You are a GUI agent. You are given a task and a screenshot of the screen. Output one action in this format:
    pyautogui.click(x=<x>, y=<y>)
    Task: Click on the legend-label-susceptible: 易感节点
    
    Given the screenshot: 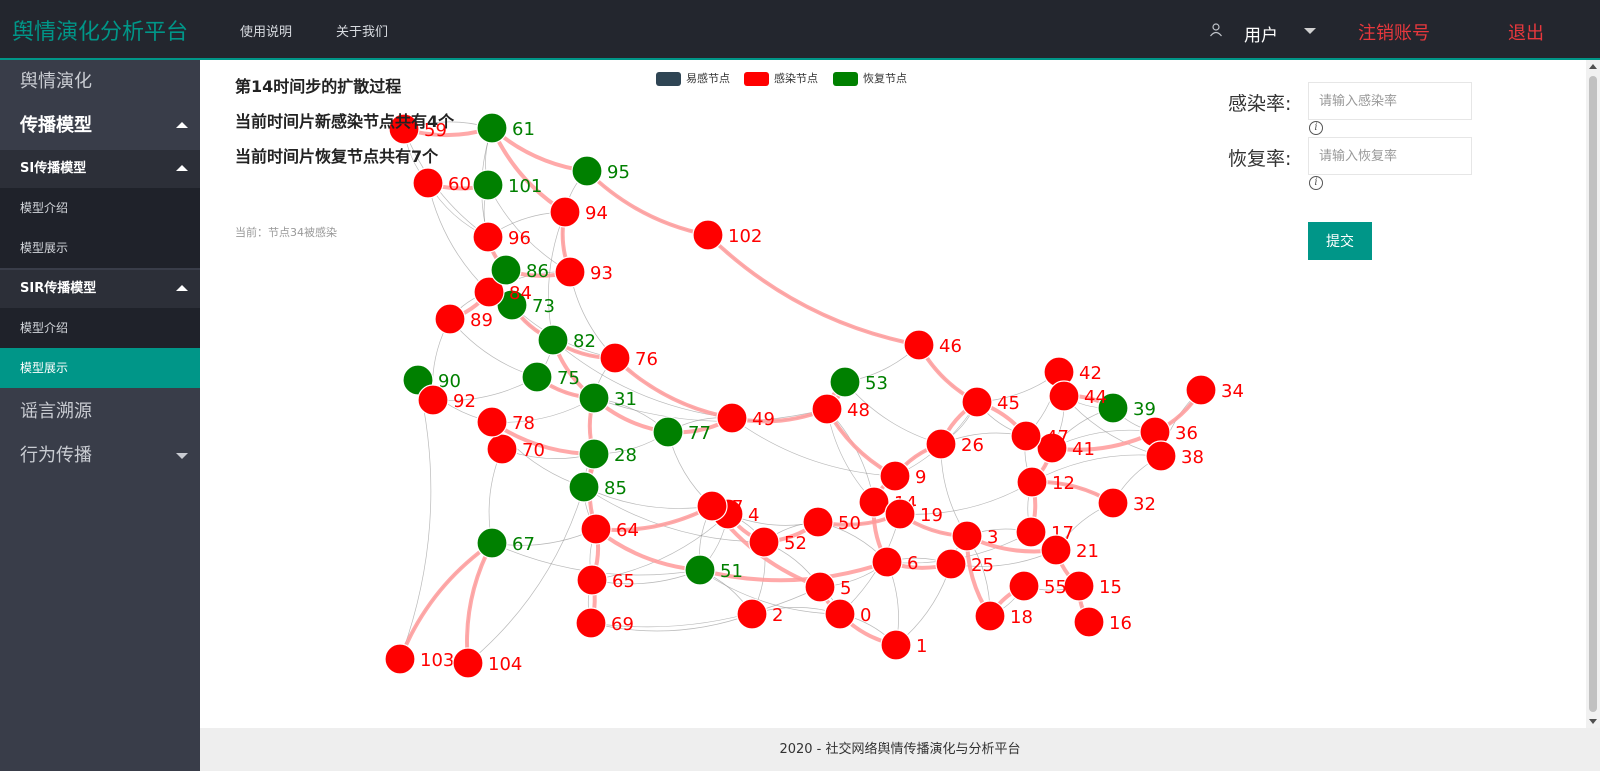 What is the action you would take?
    pyautogui.click(x=708, y=78)
    